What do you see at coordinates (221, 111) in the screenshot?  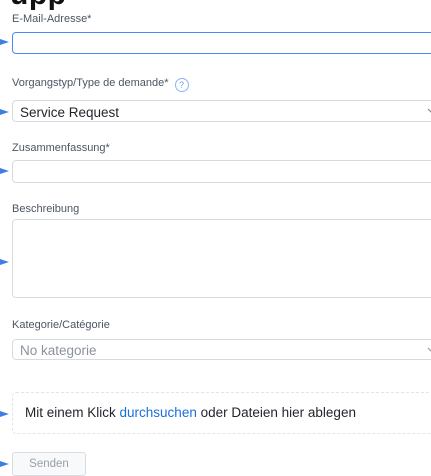 I see `request-type-select: Service Request` at bounding box center [221, 111].